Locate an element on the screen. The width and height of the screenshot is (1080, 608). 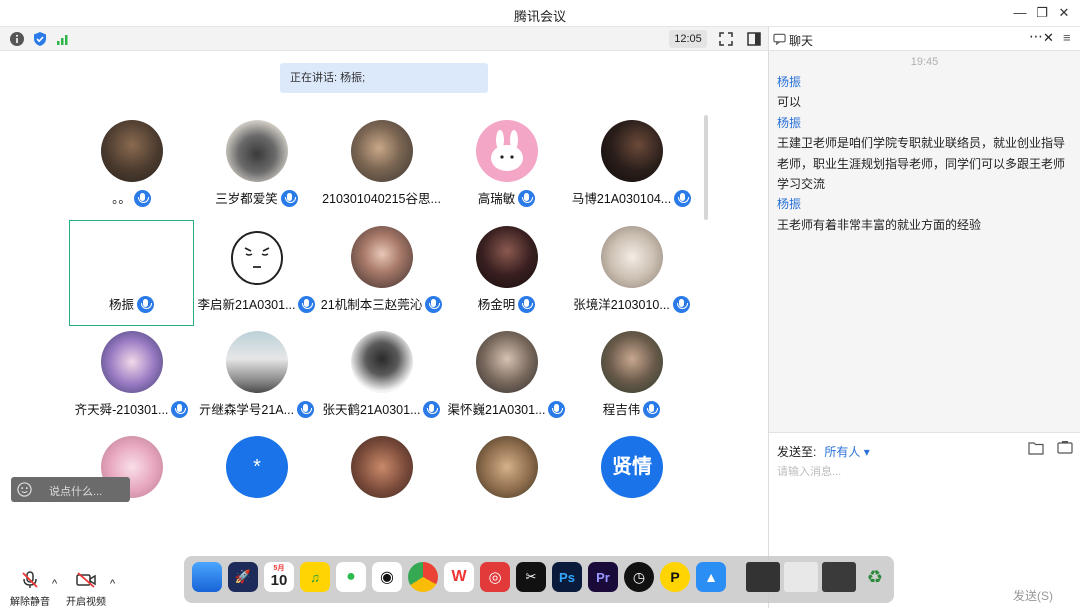
close-chat-icon: ✕ is located at coordinates (1048, 38).